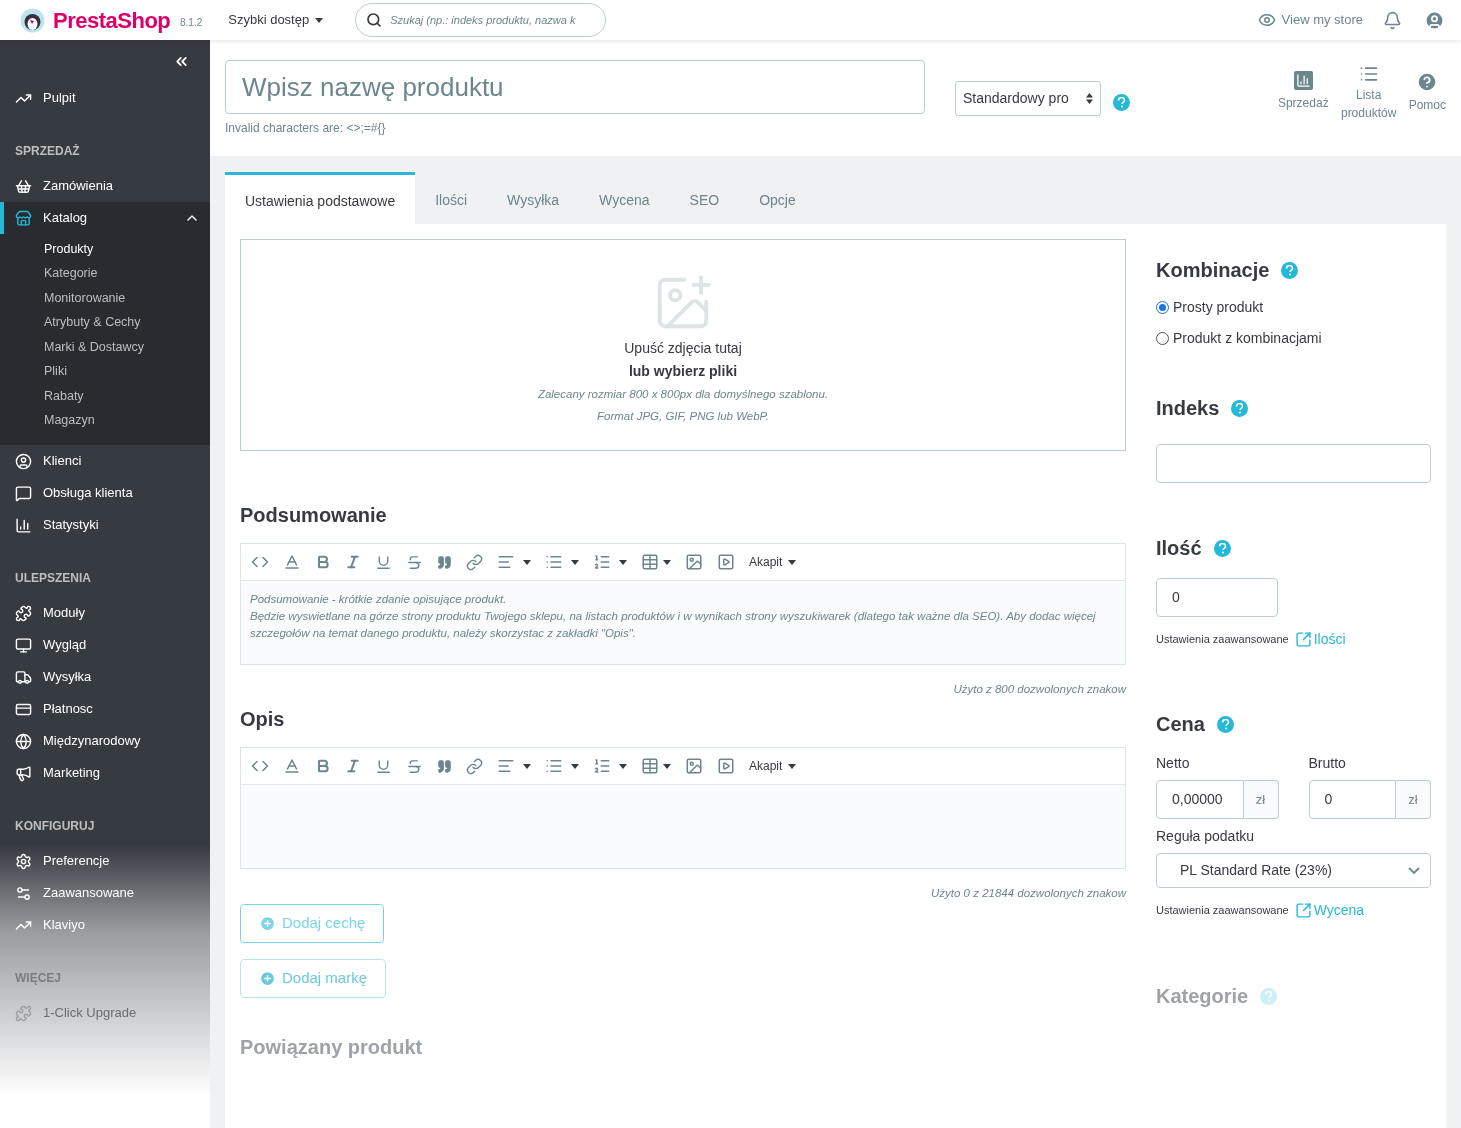 Image resolution: width=1461 pixels, height=1128 pixels. Describe the element at coordinates (105, 98) in the screenshot. I see `sidebar-item: Pulpit` at that location.